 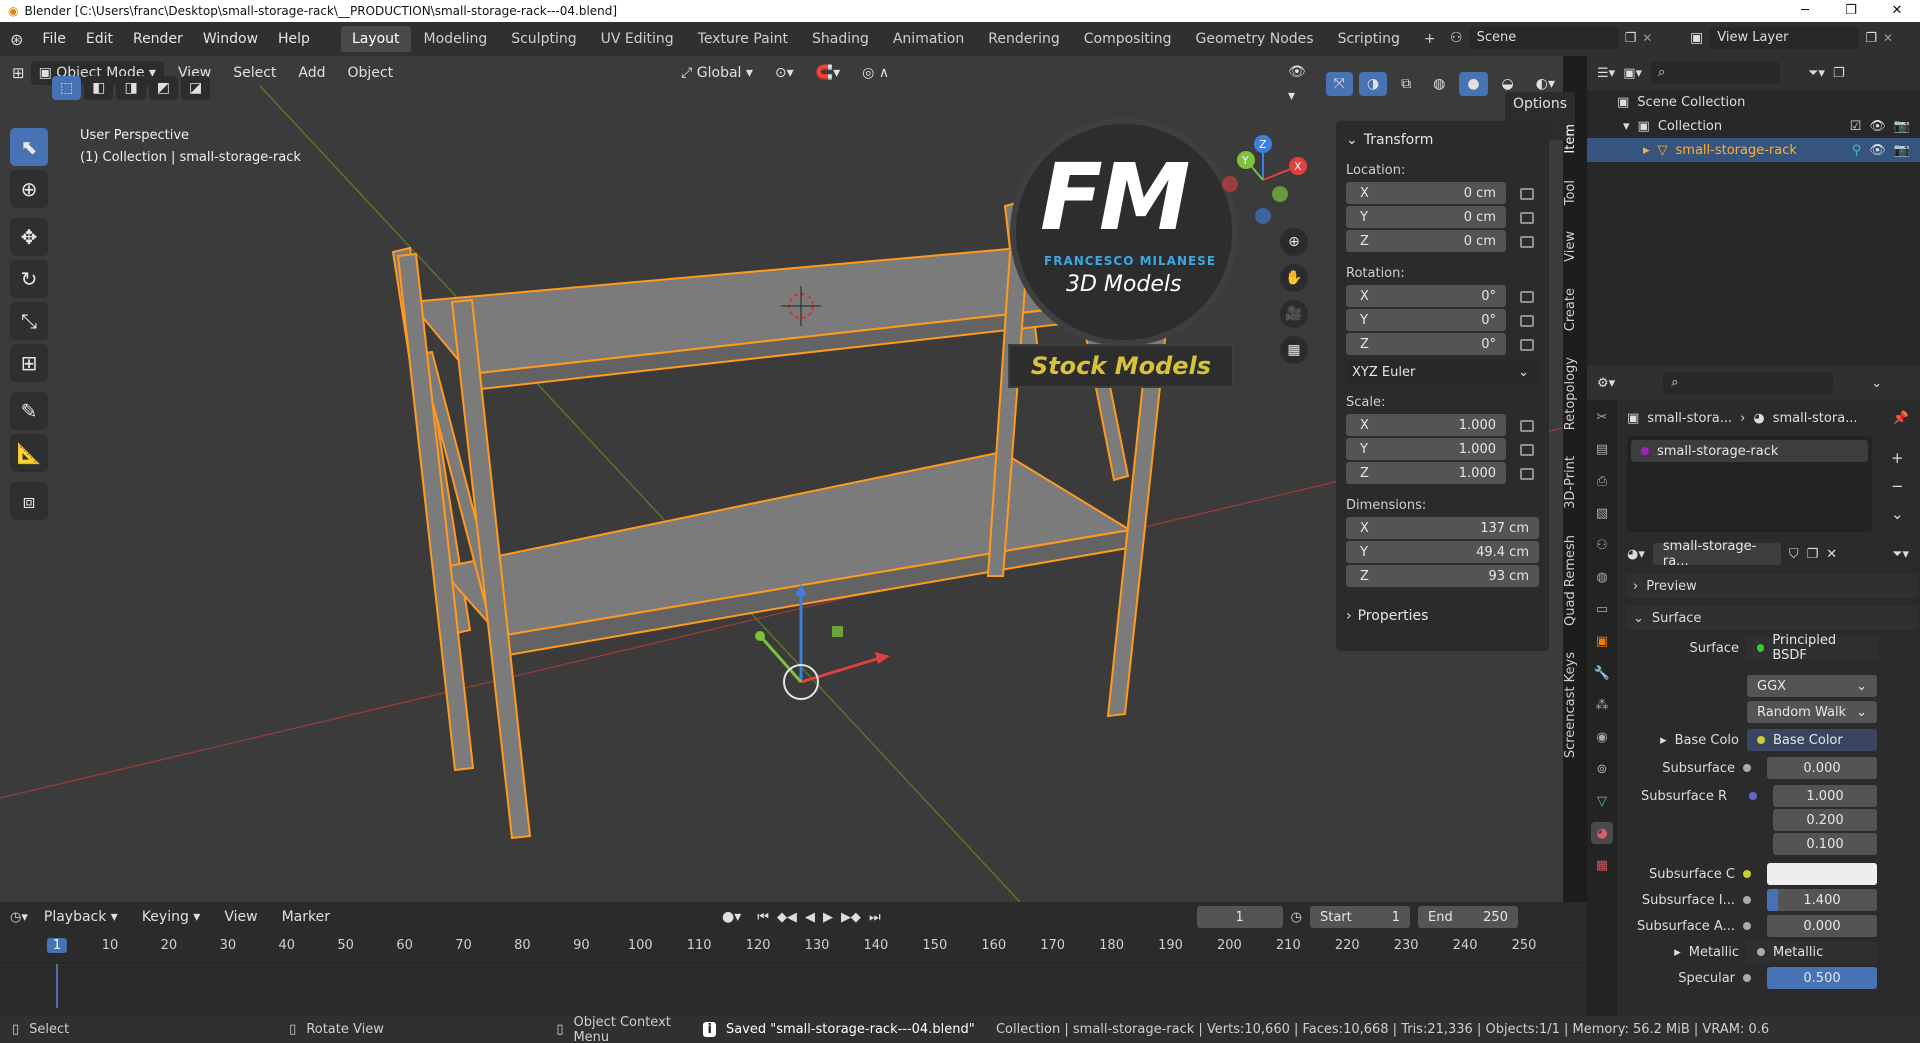 What do you see at coordinates (763, 917) in the screenshot?
I see `jump-start-icon: ⏮` at bounding box center [763, 917].